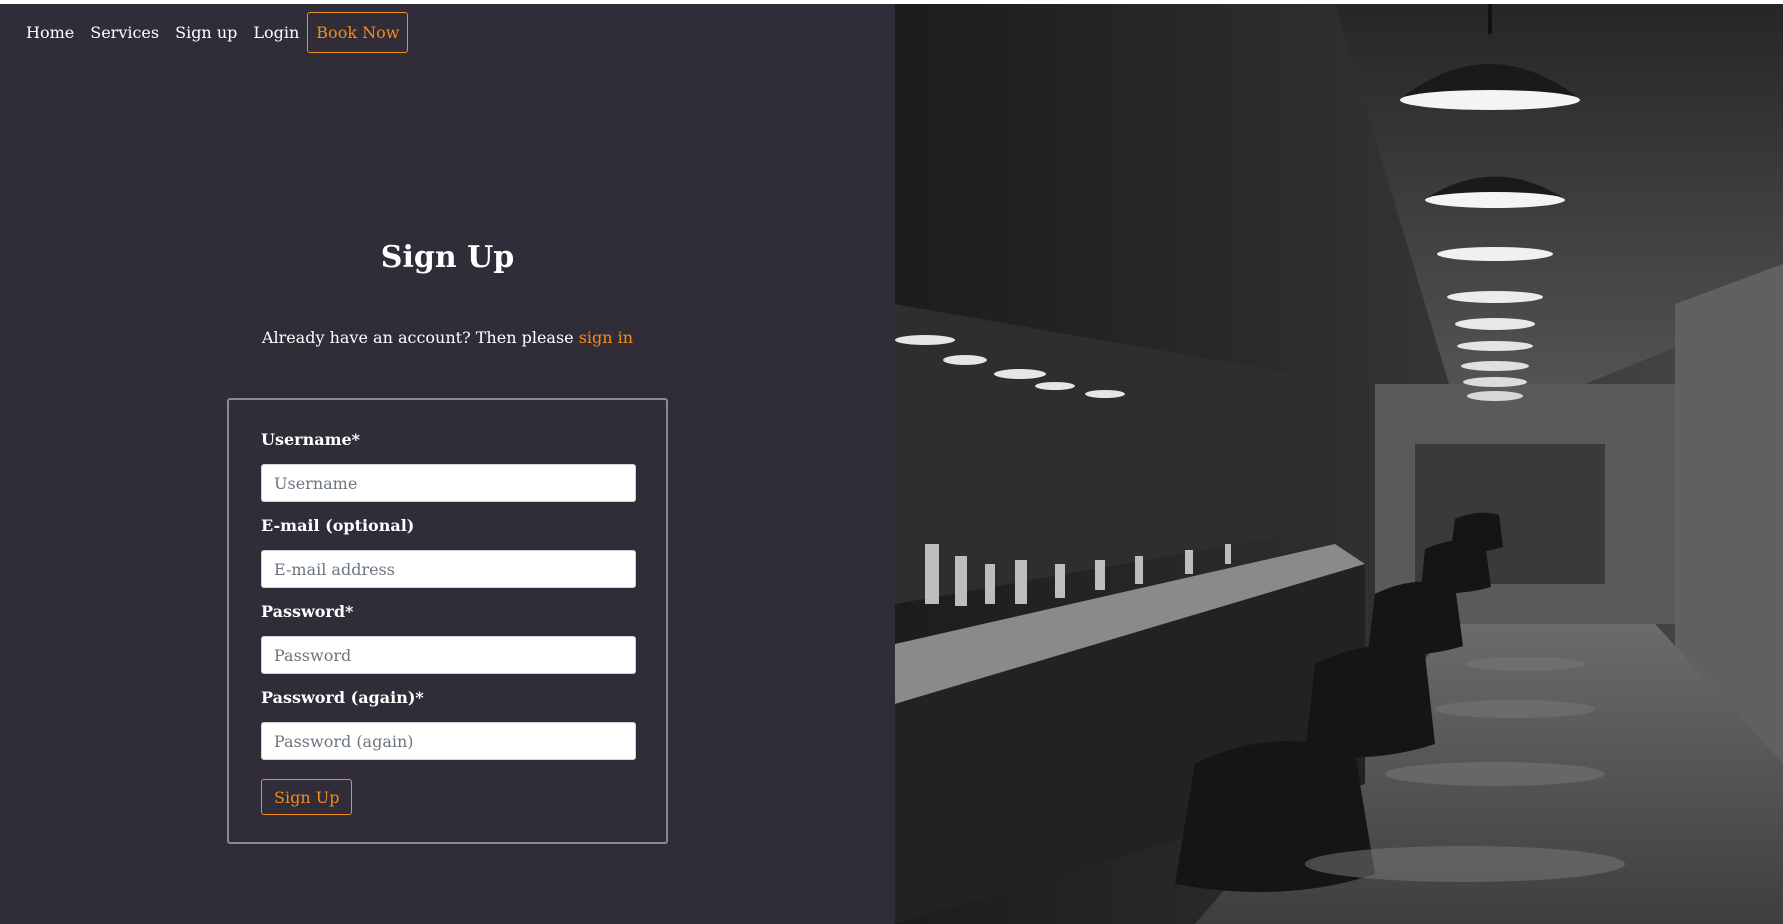 The width and height of the screenshot is (1783, 924). I want to click on password-again-input, so click(448, 741).